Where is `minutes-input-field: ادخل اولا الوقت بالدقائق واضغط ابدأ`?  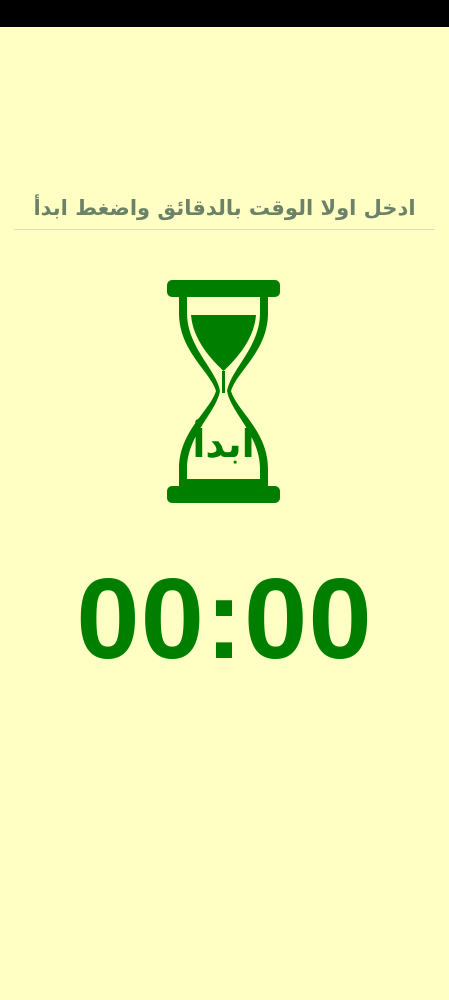 minutes-input-field: ادخل اولا الوقت بالدقائق واضغط ابدأ is located at coordinates (224, 208).